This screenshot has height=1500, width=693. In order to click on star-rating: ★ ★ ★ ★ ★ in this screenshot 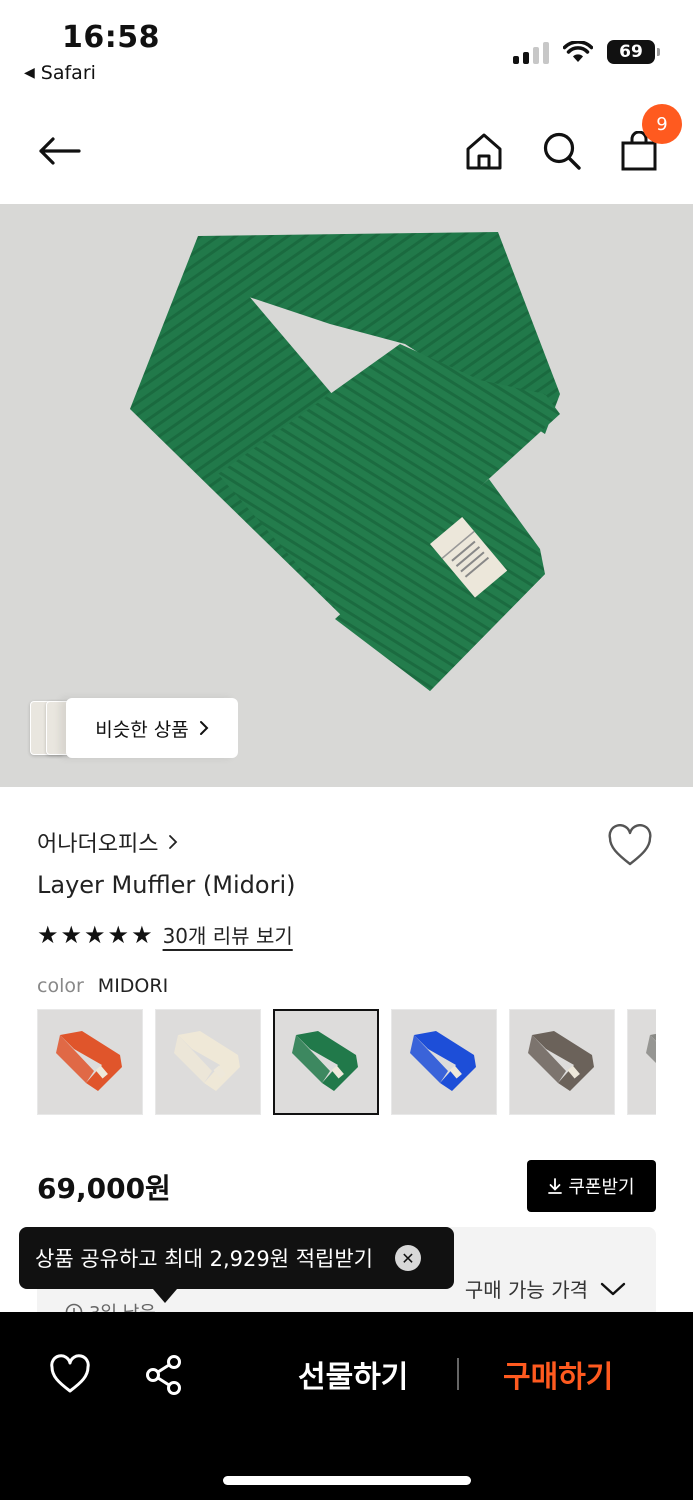, I will do `click(95, 935)`.